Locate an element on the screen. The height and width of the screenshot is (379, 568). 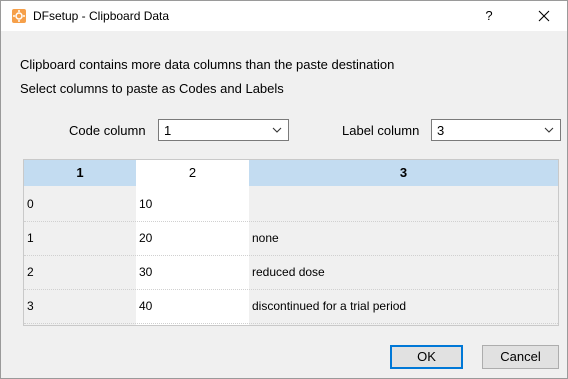
label-column-label: Label column is located at coordinates (381, 130).